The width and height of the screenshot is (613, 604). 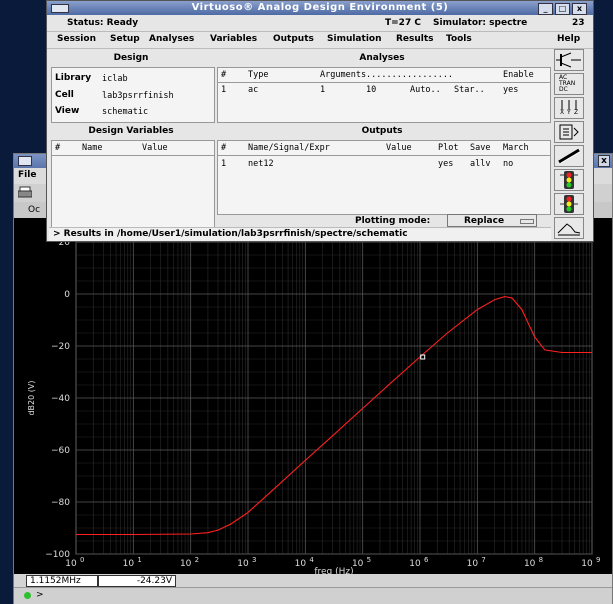 I want to click on design-heading: Design, so click(x=131, y=58).